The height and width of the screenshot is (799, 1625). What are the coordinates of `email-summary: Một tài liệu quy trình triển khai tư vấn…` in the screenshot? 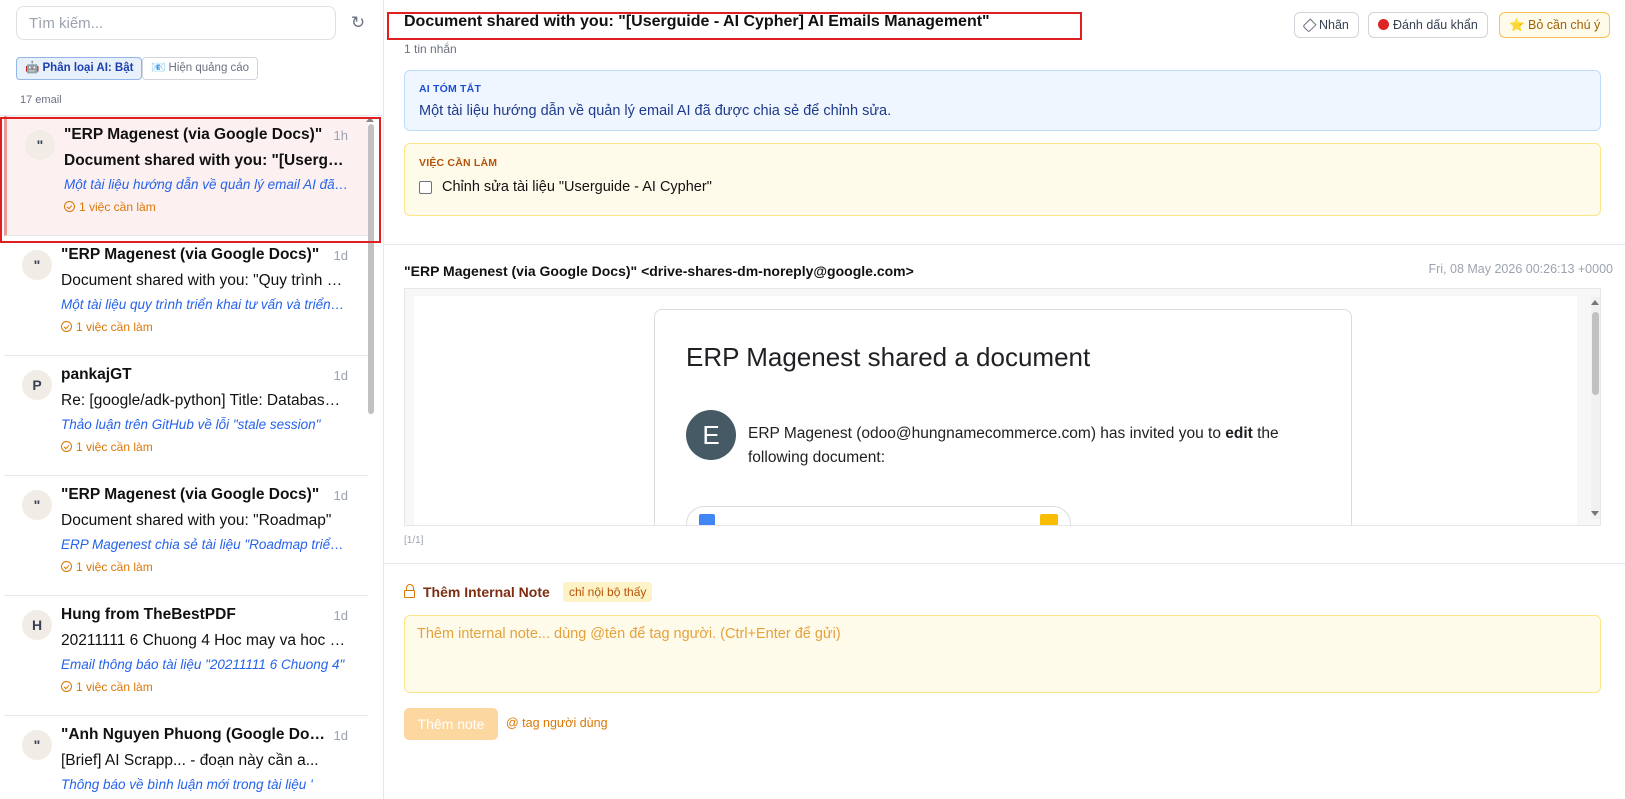 It's located at (203, 304).